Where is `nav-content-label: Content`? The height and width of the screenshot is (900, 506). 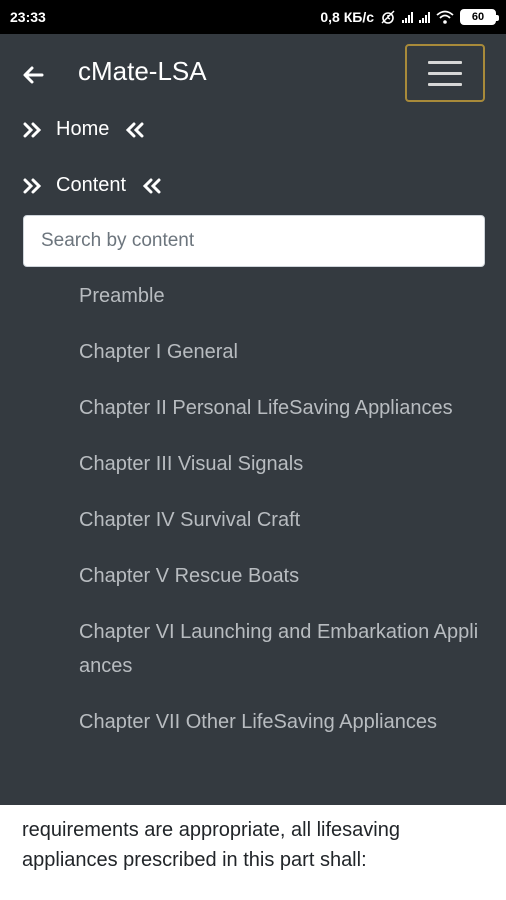
nav-content-label: Content is located at coordinates (91, 185).